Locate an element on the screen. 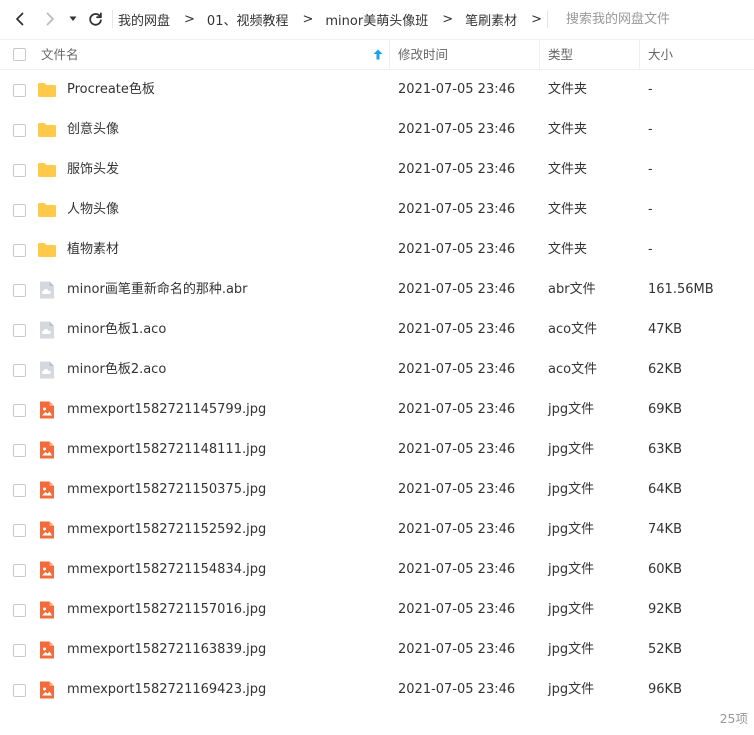  back-button is located at coordinates (20, 19).